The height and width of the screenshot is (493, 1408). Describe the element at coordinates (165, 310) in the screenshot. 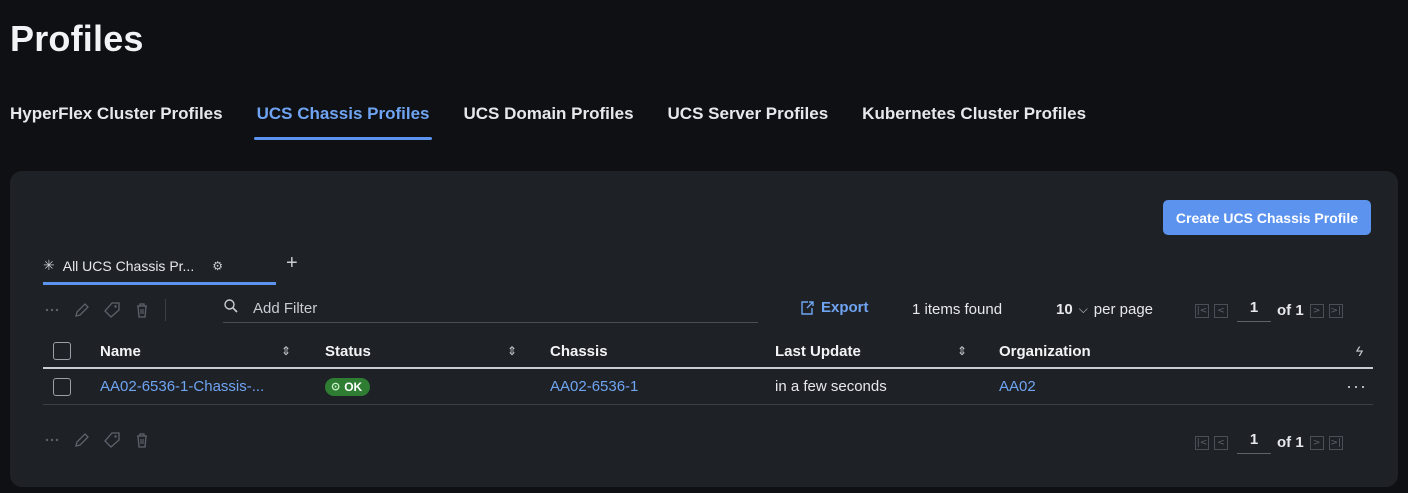

I see `toolbar-divider` at that location.